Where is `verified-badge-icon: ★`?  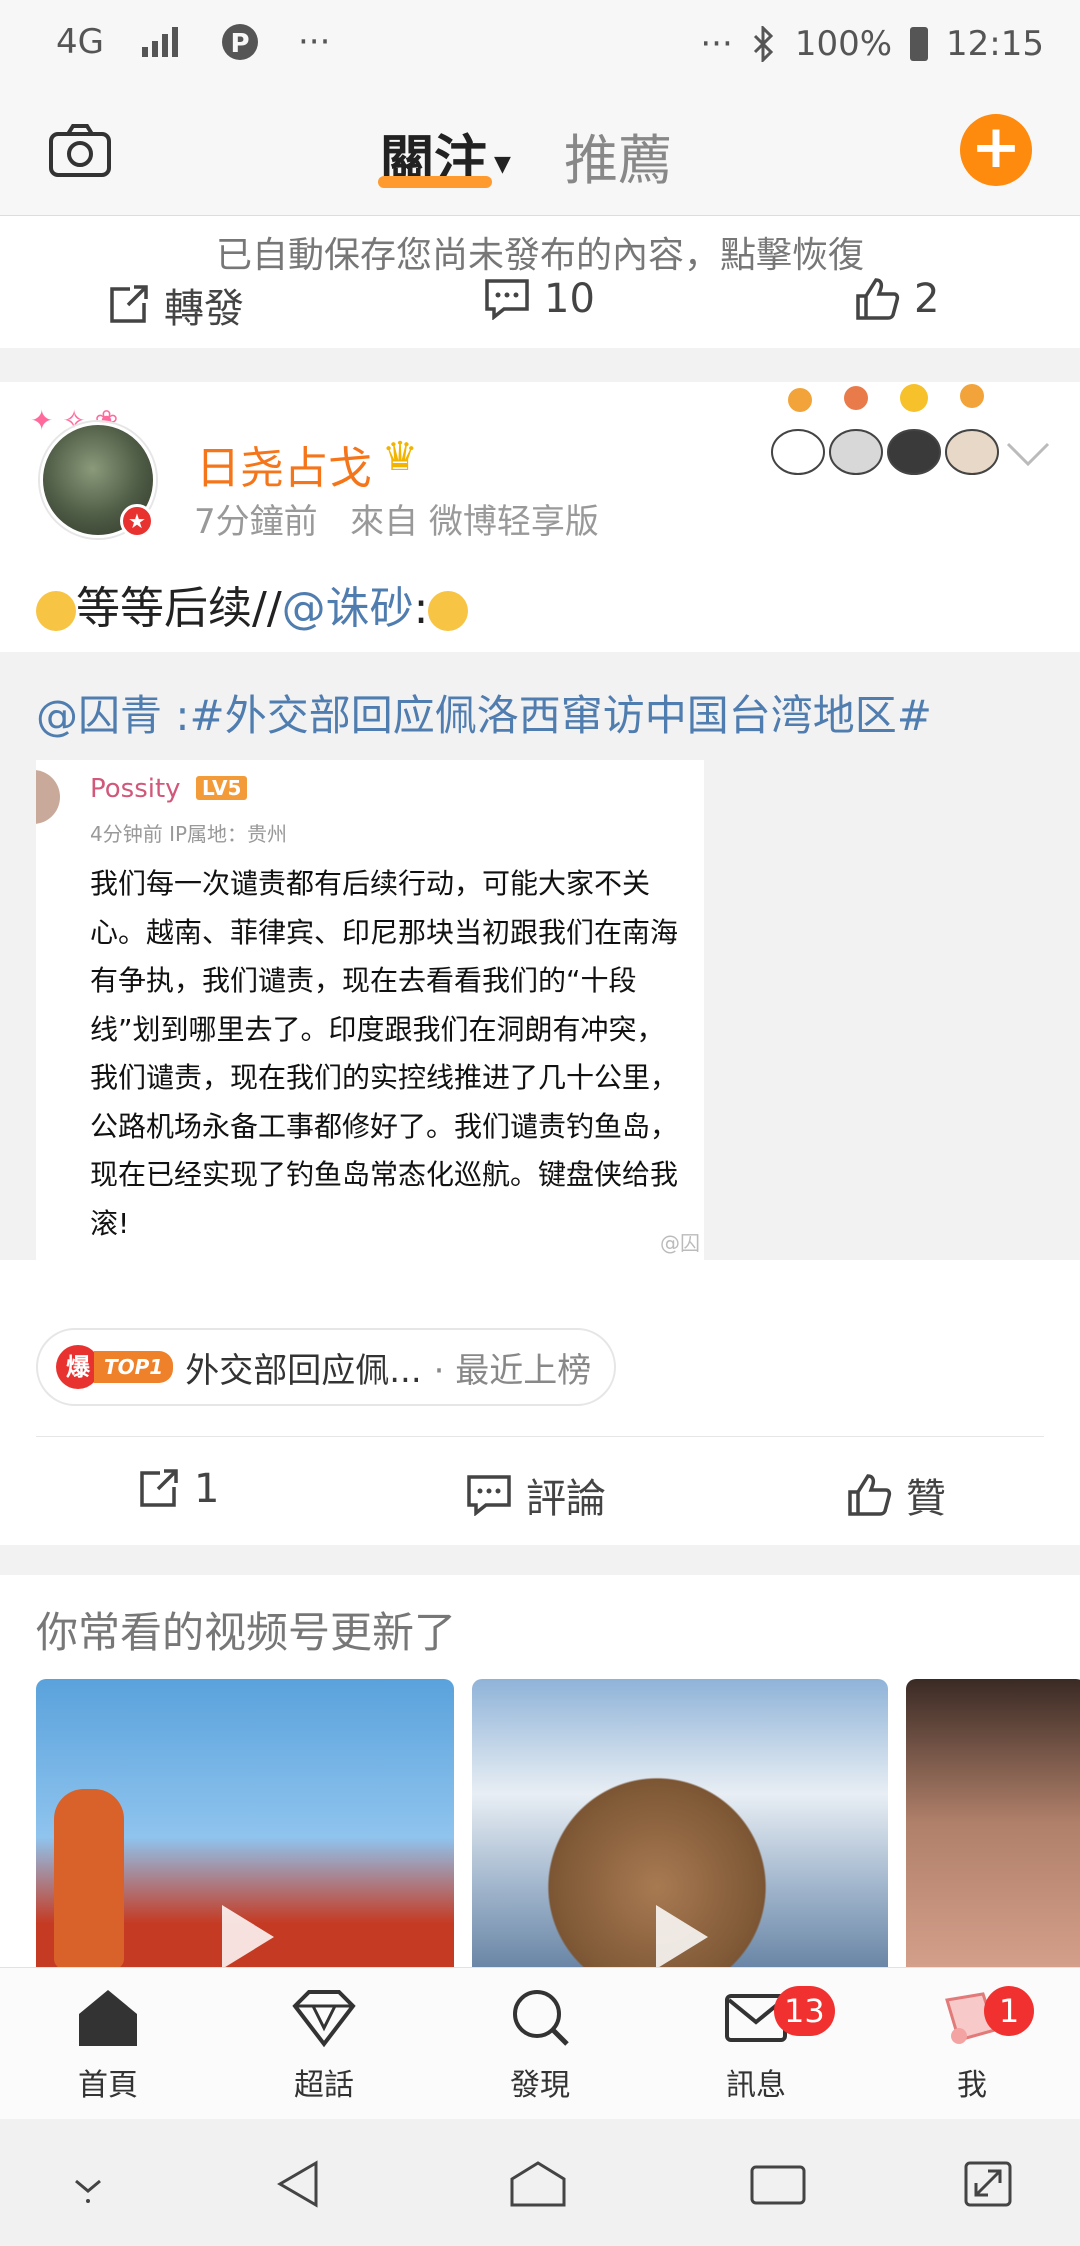
verified-badge-icon: ★ is located at coordinates (137, 521).